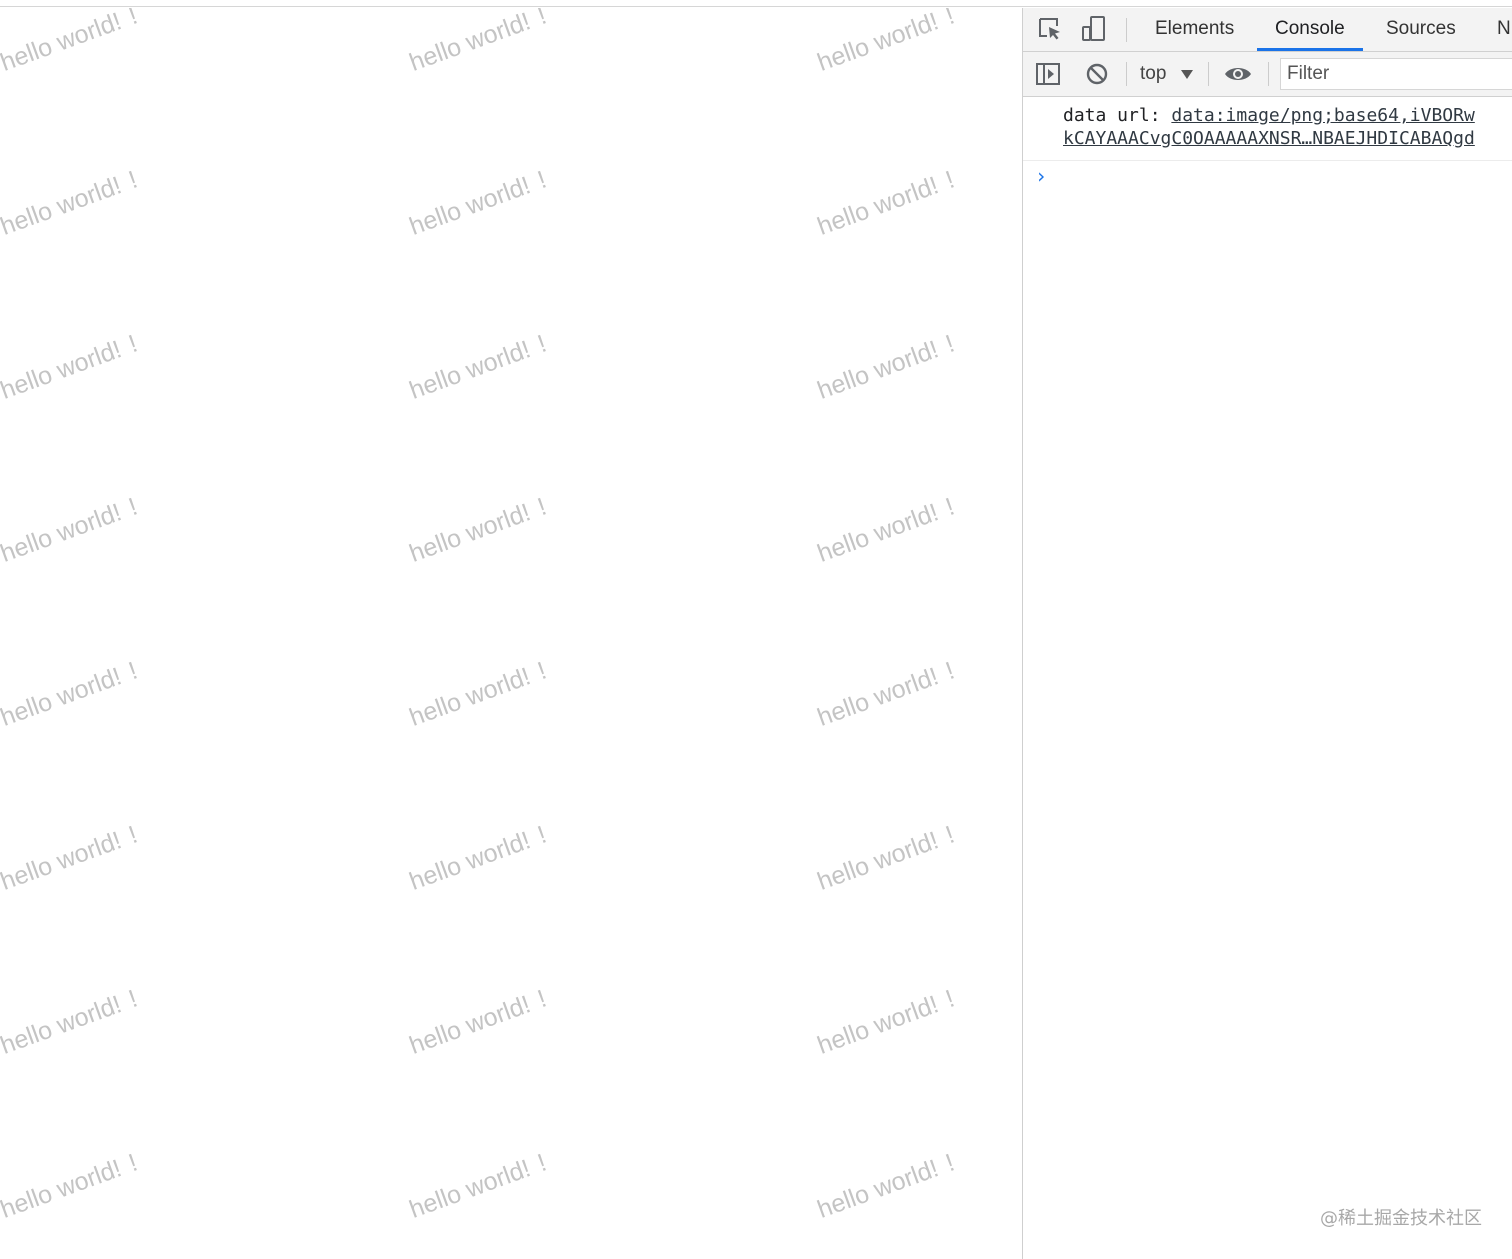  What do you see at coordinates (1048, 74) in the screenshot?
I see `sidebar-toggle-icon` at bounding box center [1048, 74].